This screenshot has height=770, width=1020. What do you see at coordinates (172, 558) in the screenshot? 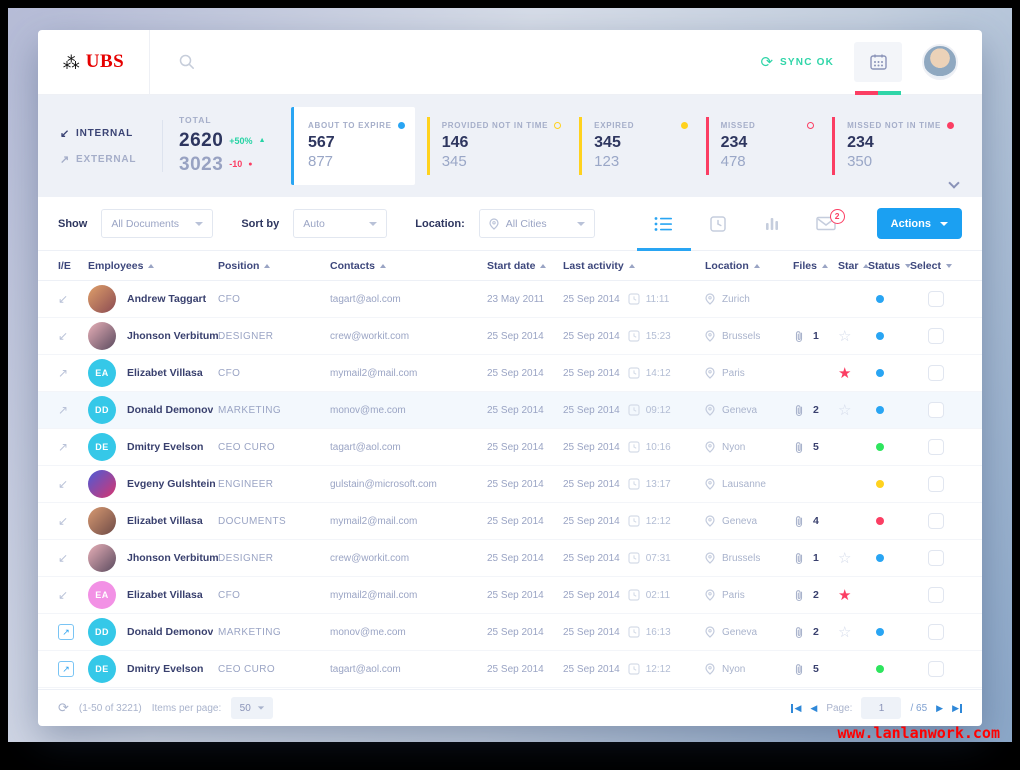
I see `employee-name: Jhonson Verbitum` at bounding box center [172, 558].